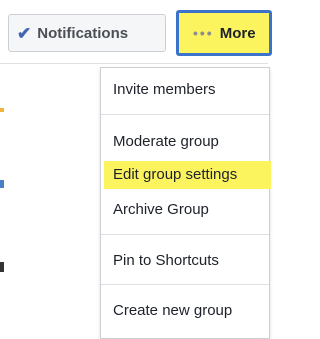  Describe the element at coordinates (164, 90) in the screenshot. I see `menu-item-invite-members: Invite members` at that location.